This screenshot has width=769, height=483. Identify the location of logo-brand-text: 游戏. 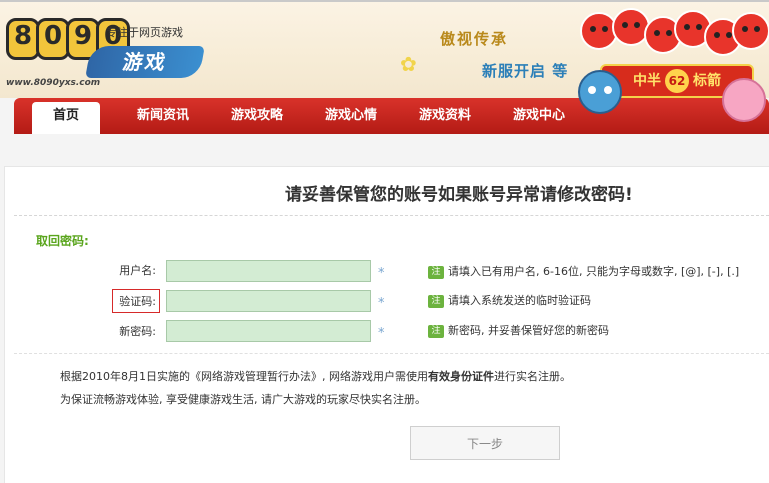
(145, 62).